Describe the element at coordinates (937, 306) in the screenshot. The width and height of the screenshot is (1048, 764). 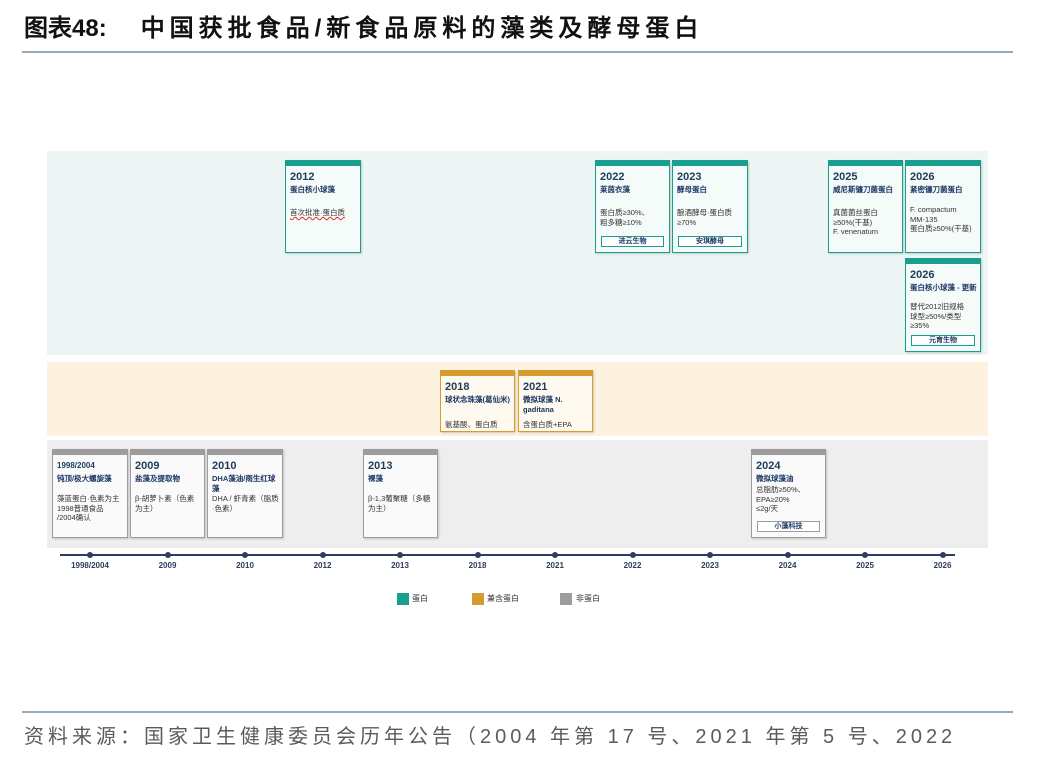
I see `card-description-line: 替代2012旧规格` at that location.